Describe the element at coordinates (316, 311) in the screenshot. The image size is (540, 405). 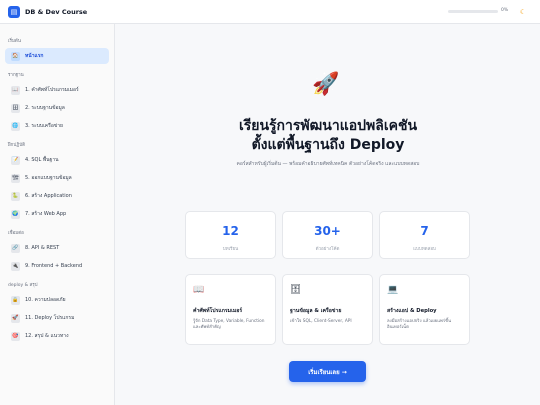
I see `feature-title: ฐานข้อมูล & เครือข่าย` at that location.